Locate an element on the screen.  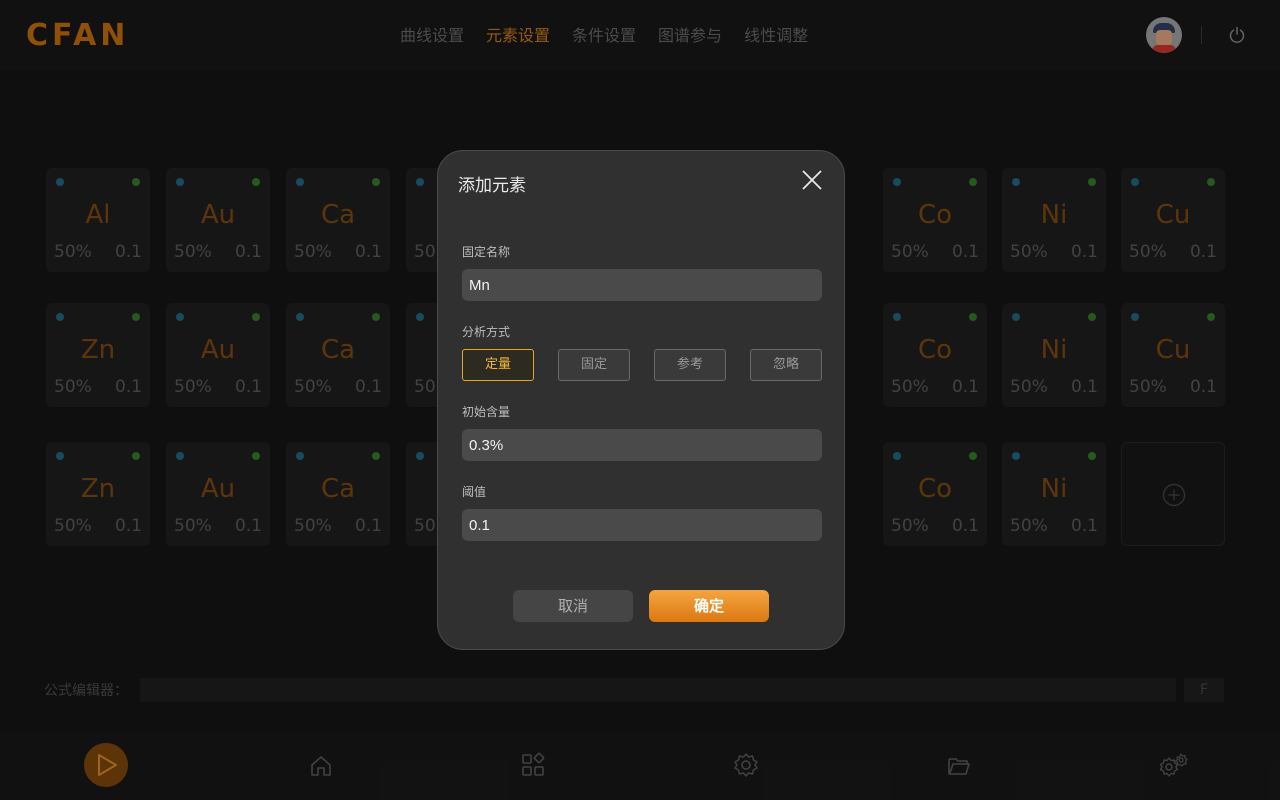
threshold-field is located at coordinates (642, 525).